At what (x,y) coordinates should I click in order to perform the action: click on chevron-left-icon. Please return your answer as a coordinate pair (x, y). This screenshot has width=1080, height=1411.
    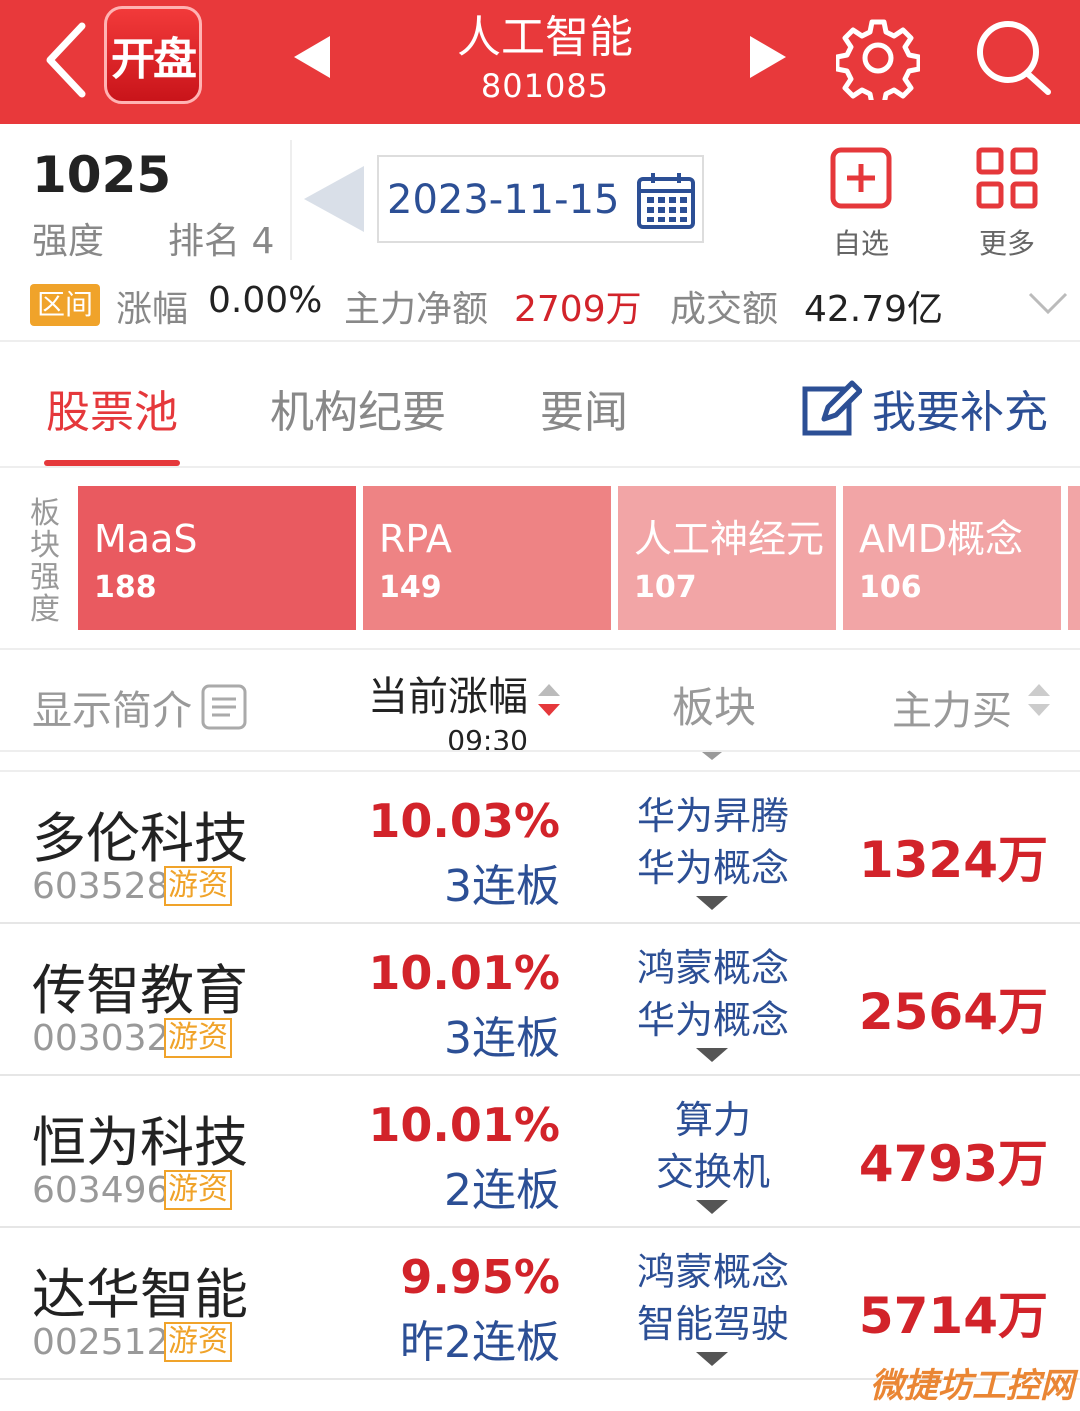
    Looking at the image, I should click on (66, 60).